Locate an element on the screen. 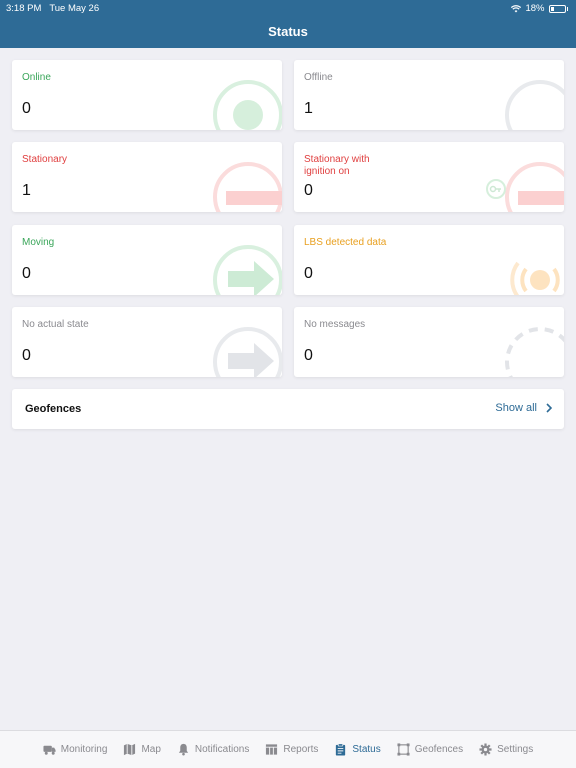  tab-map: Map is located at coordinates (141, 749).